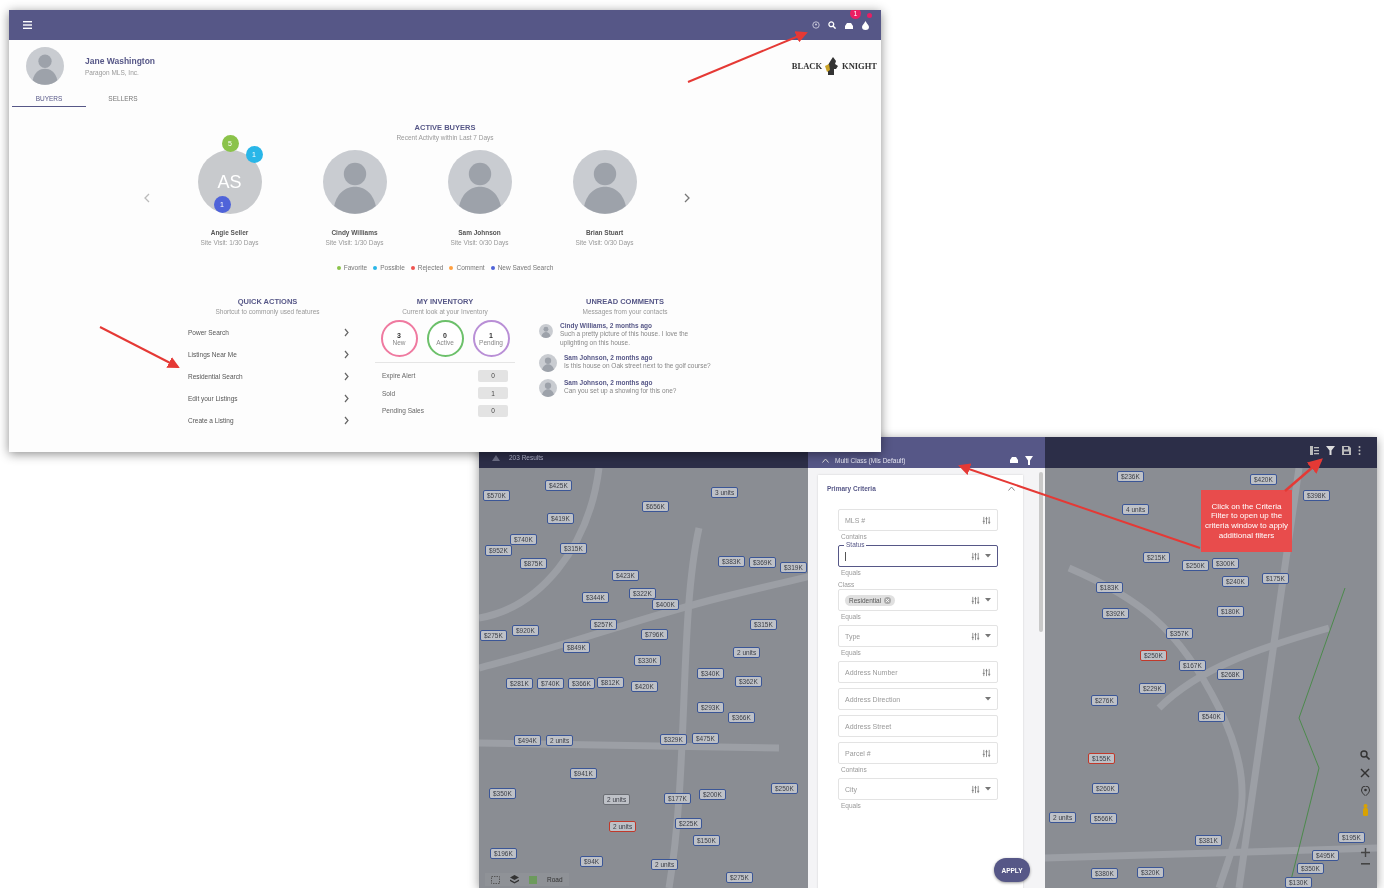 This screenshot has width=1384, height=888. What do you see at coordinates (1346, 450) in the screenshot?
I see `save-icon` at bounding box center [1346, 450].